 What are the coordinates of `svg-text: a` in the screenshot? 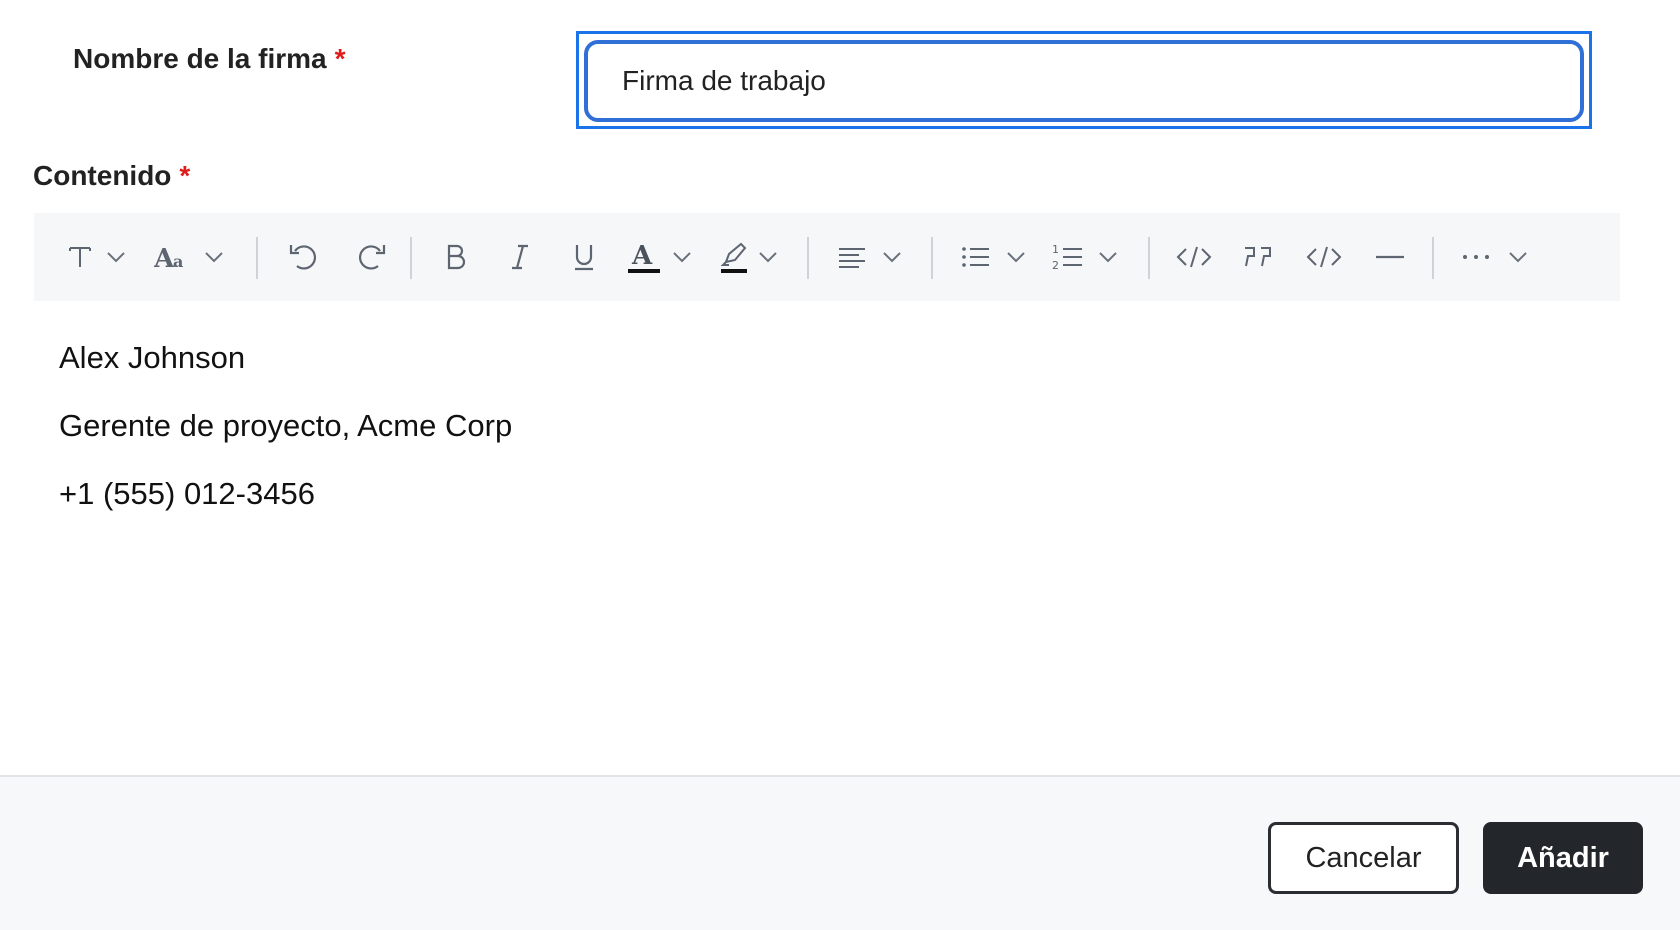 It's located at (178, 261).